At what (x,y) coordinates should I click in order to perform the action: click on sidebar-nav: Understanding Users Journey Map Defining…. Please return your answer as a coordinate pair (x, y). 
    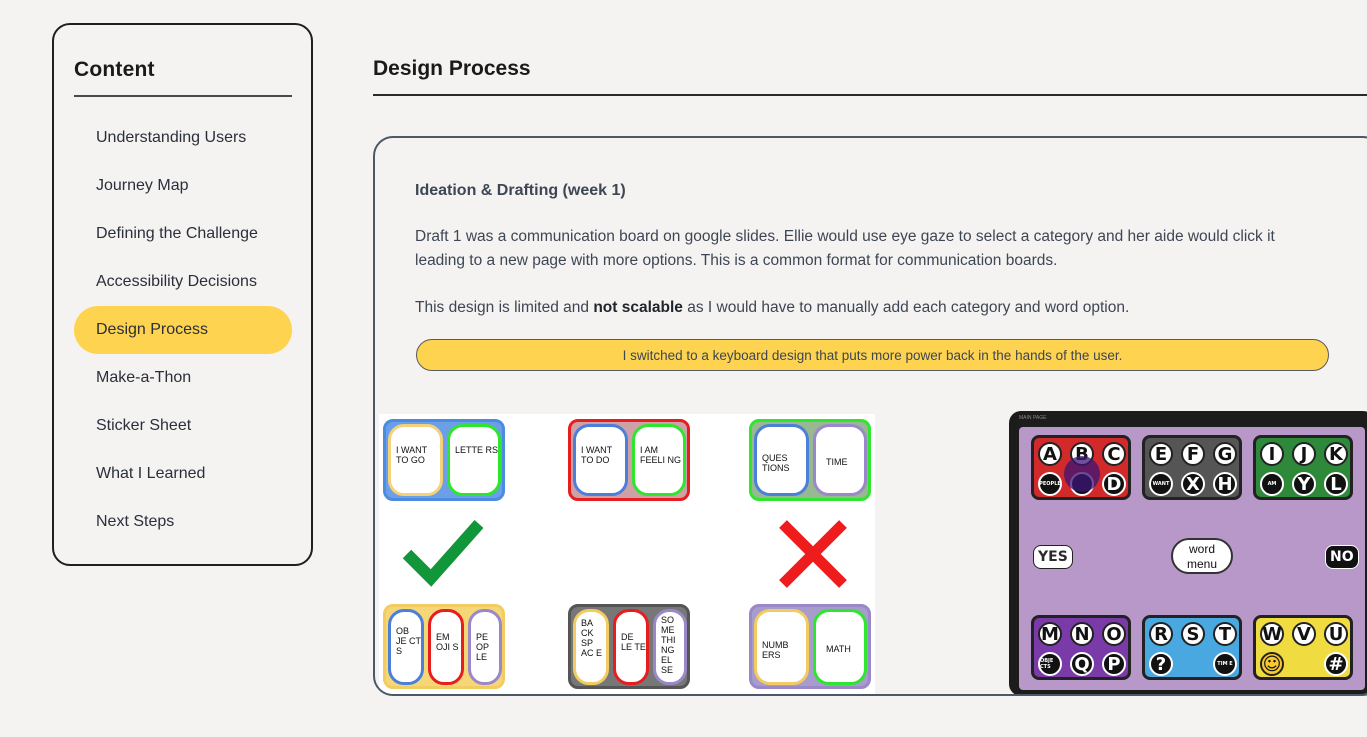
    Looking at the image, I should click on (183, 330).